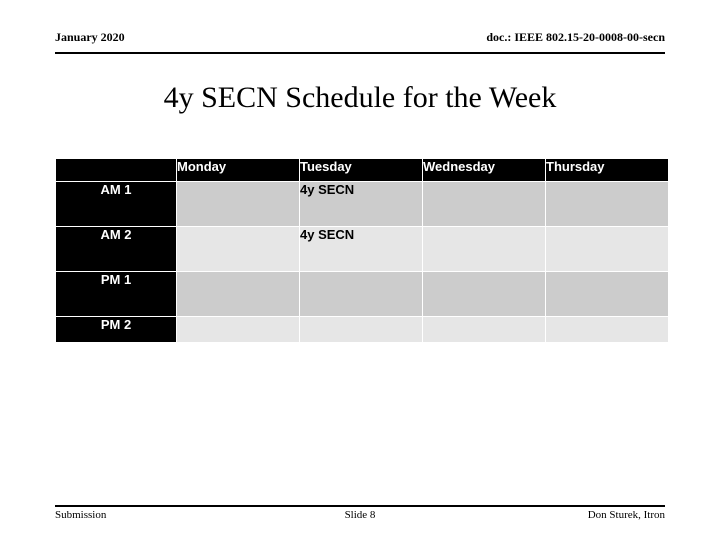 This screenshot has height=540, width=720. I want to click on slot-pm2-tuesday, so click(361, 329).